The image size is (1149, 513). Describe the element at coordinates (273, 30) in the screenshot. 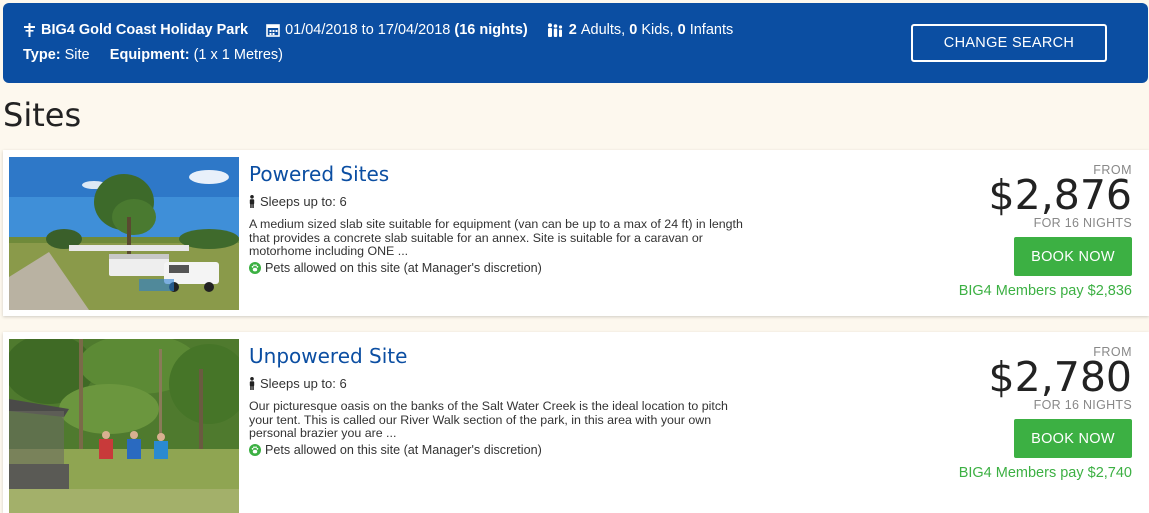

I see `calendar-icon` at that location.